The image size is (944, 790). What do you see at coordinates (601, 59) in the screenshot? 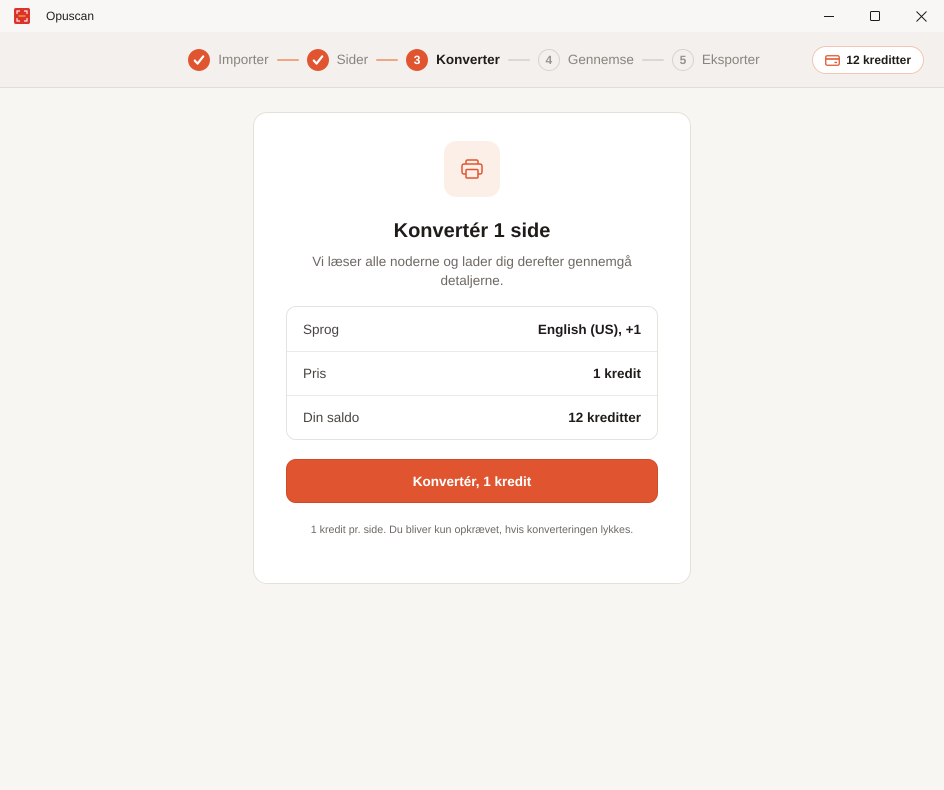
I see `step-label: Gennemse` at bounding box center [601, 59].